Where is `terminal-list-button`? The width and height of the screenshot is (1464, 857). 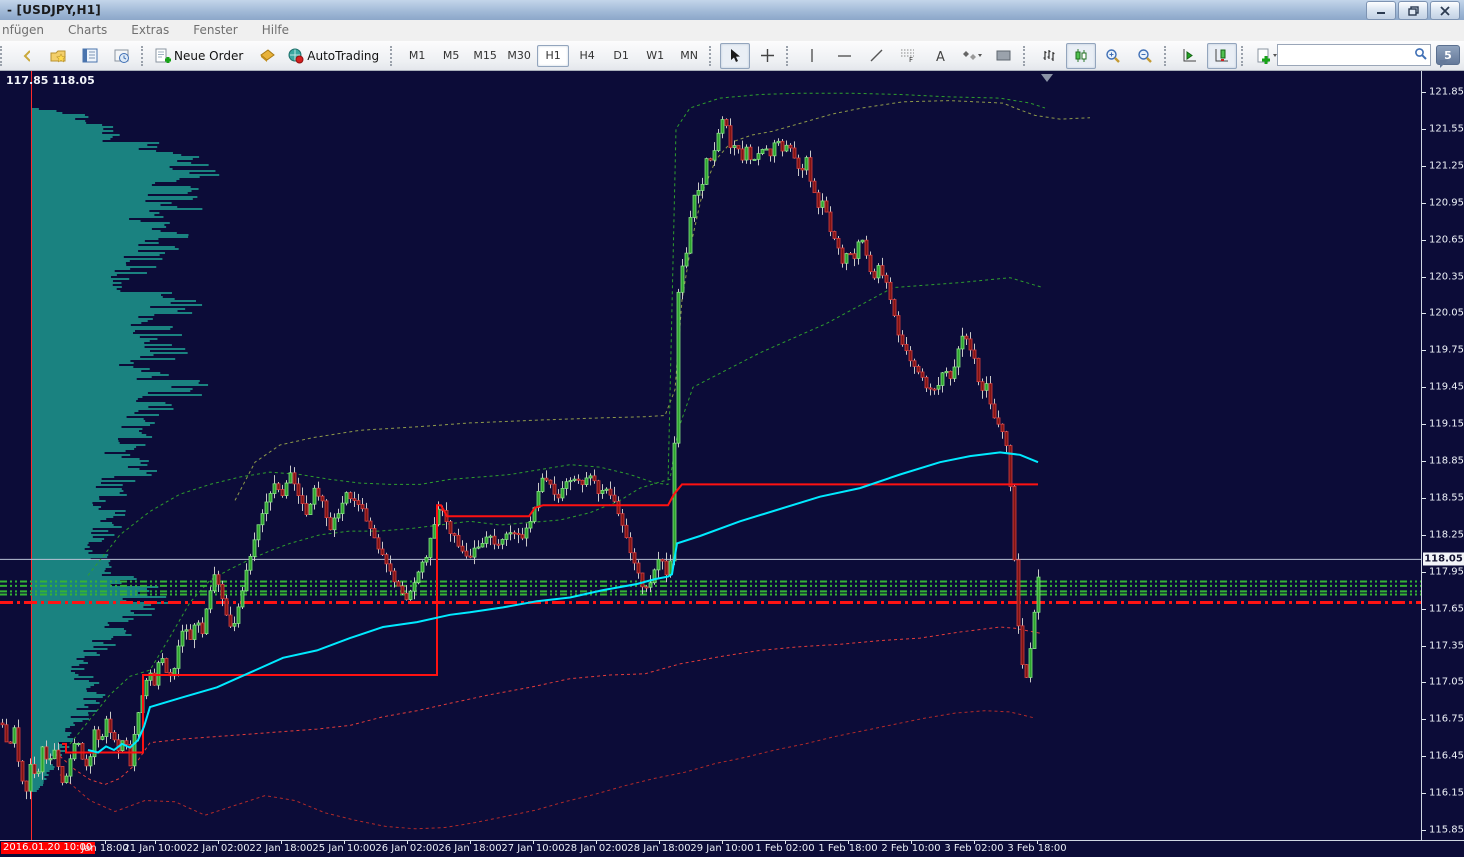
terminal-list-button is located at coordinates (90, 56).